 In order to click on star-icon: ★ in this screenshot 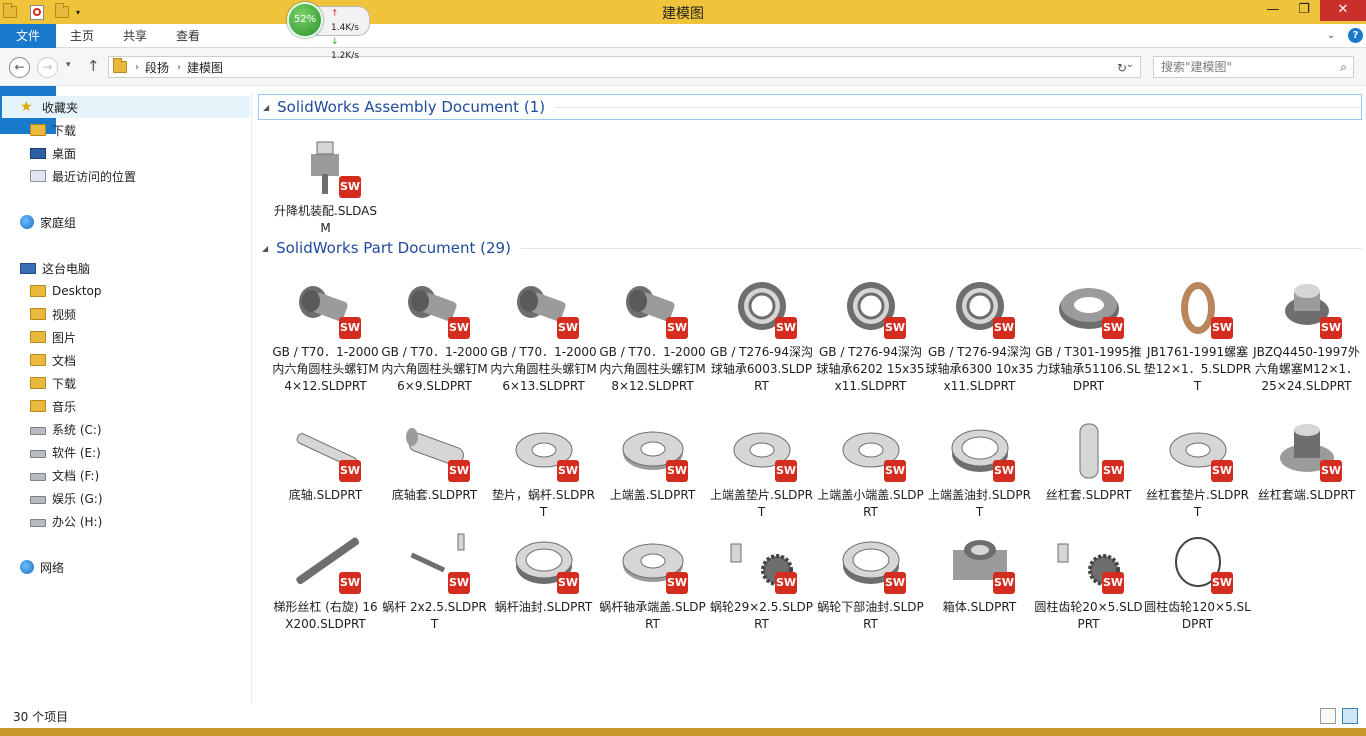, I will do `click(26, 107)`.